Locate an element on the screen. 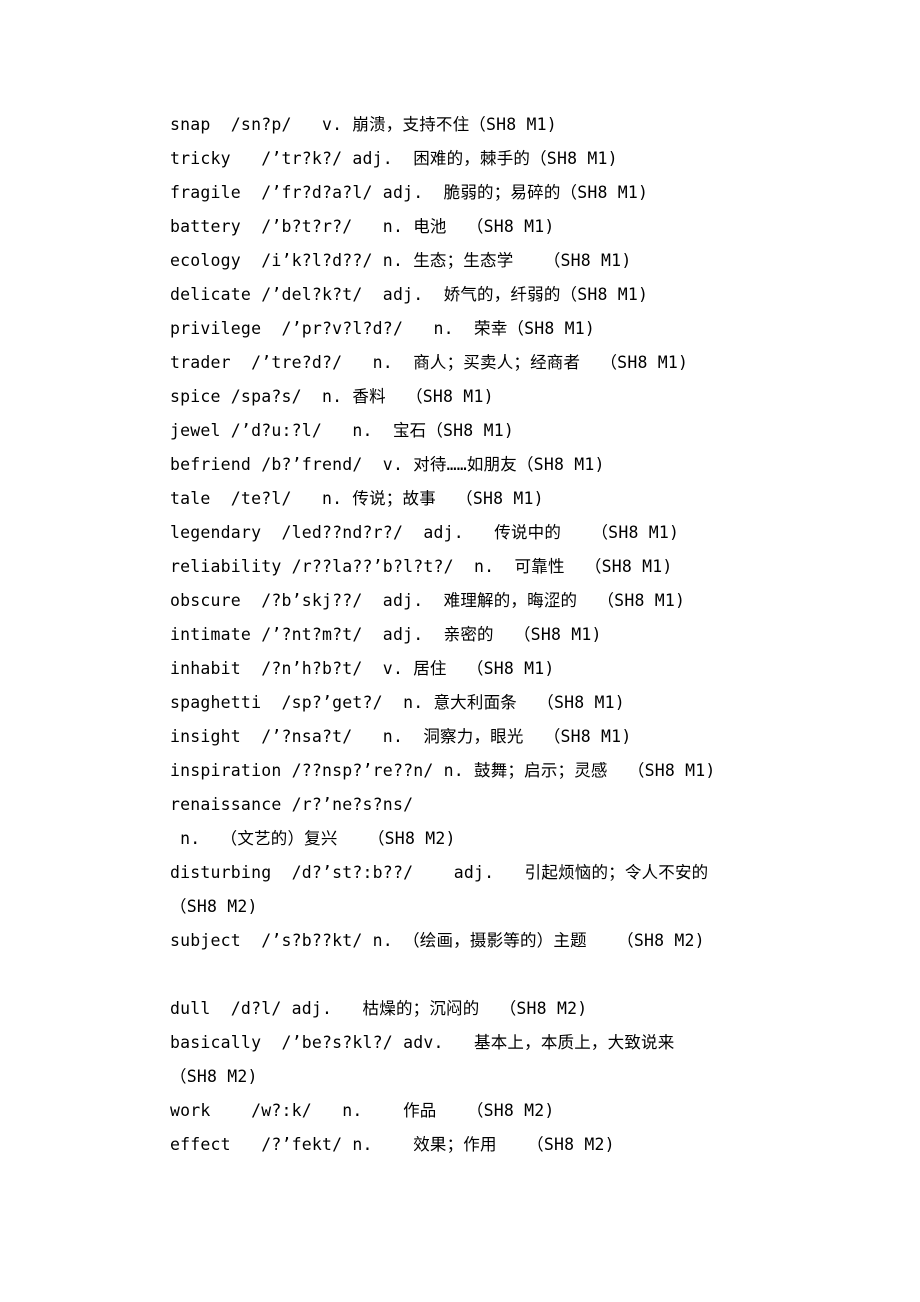  vocabulary-entry: ecology /i’k?l?d??/ n. 生态；生态学 （SH8 M1) is located at coordinates (520, 261).